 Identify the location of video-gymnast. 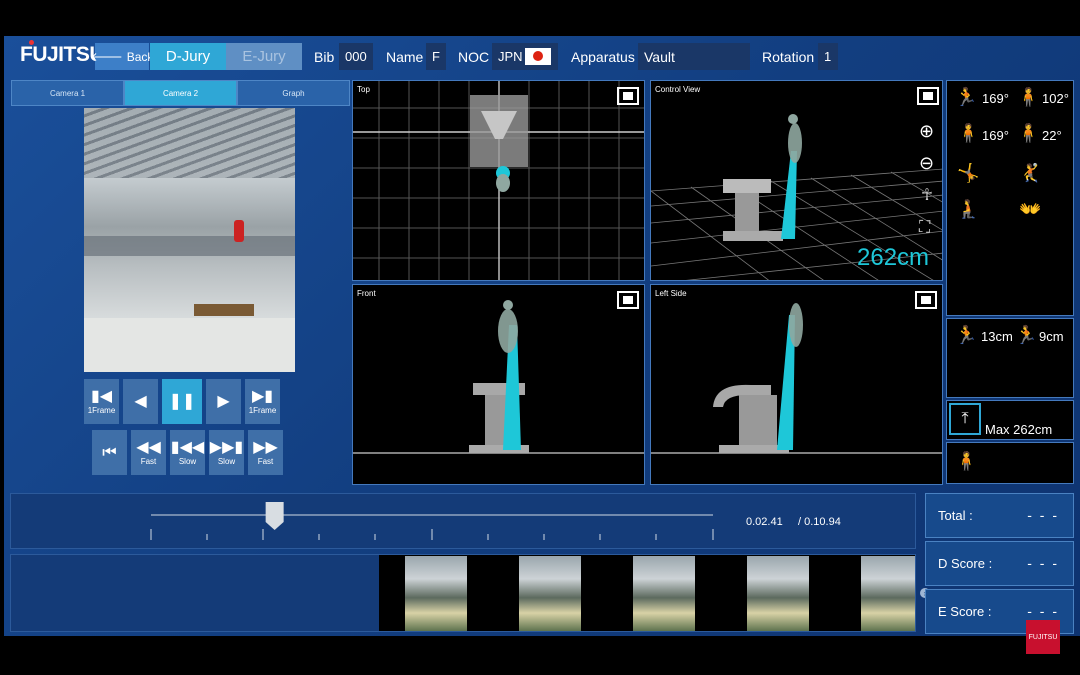
(239, 231).